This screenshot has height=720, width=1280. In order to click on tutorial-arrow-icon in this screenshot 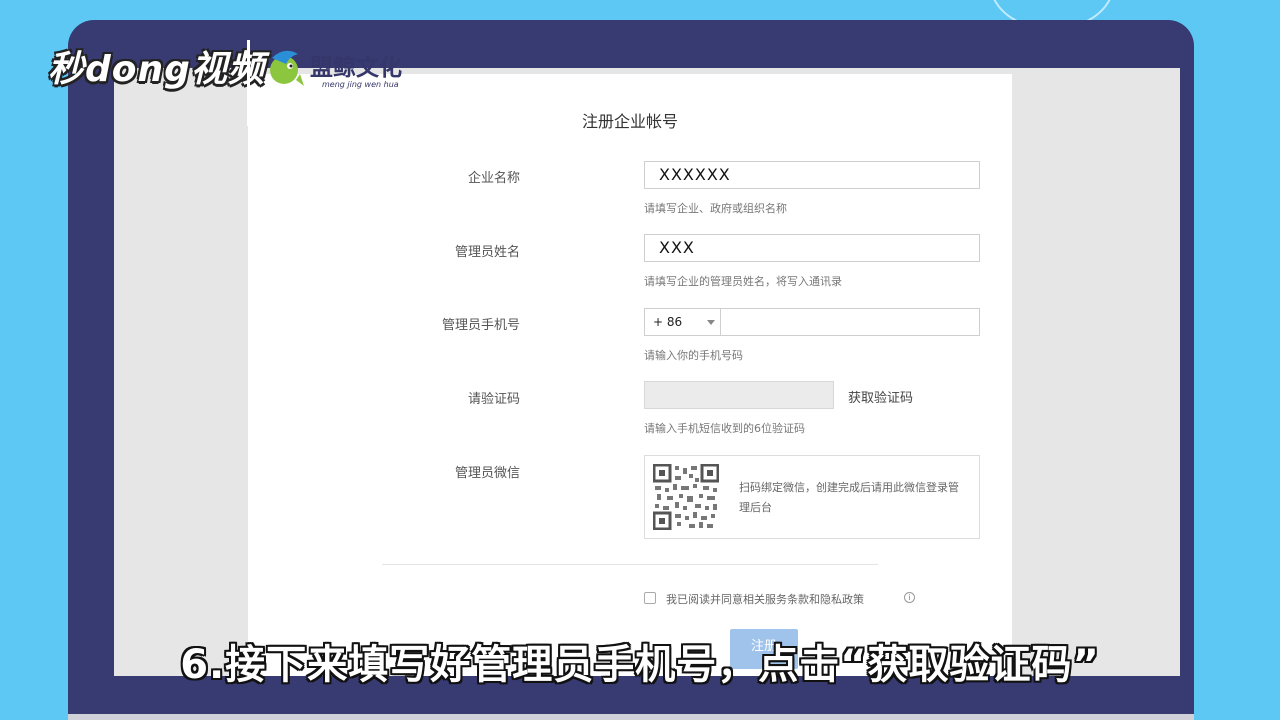, I will do `click(402, 375)`.